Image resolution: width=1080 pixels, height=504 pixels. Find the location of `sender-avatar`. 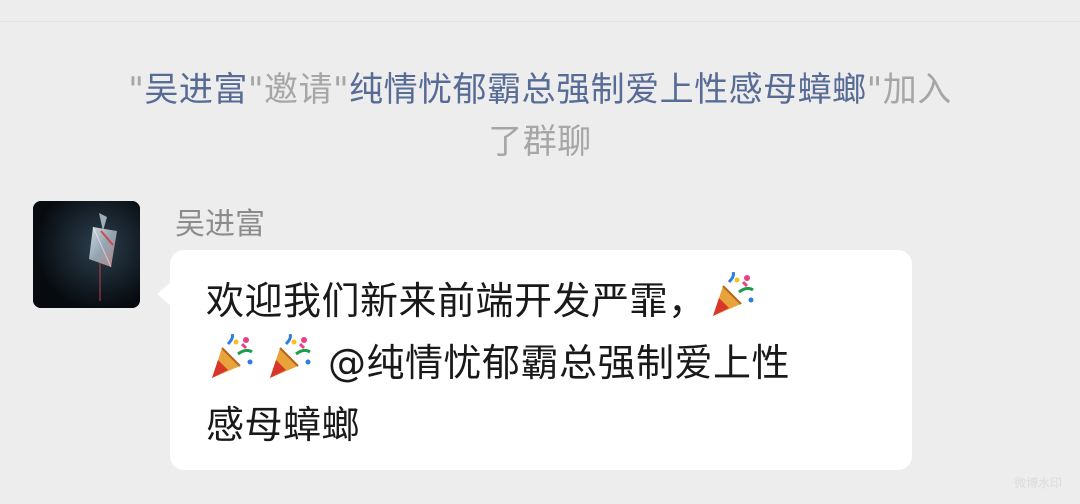

sender-avatar is located at coordinates (86, 254).